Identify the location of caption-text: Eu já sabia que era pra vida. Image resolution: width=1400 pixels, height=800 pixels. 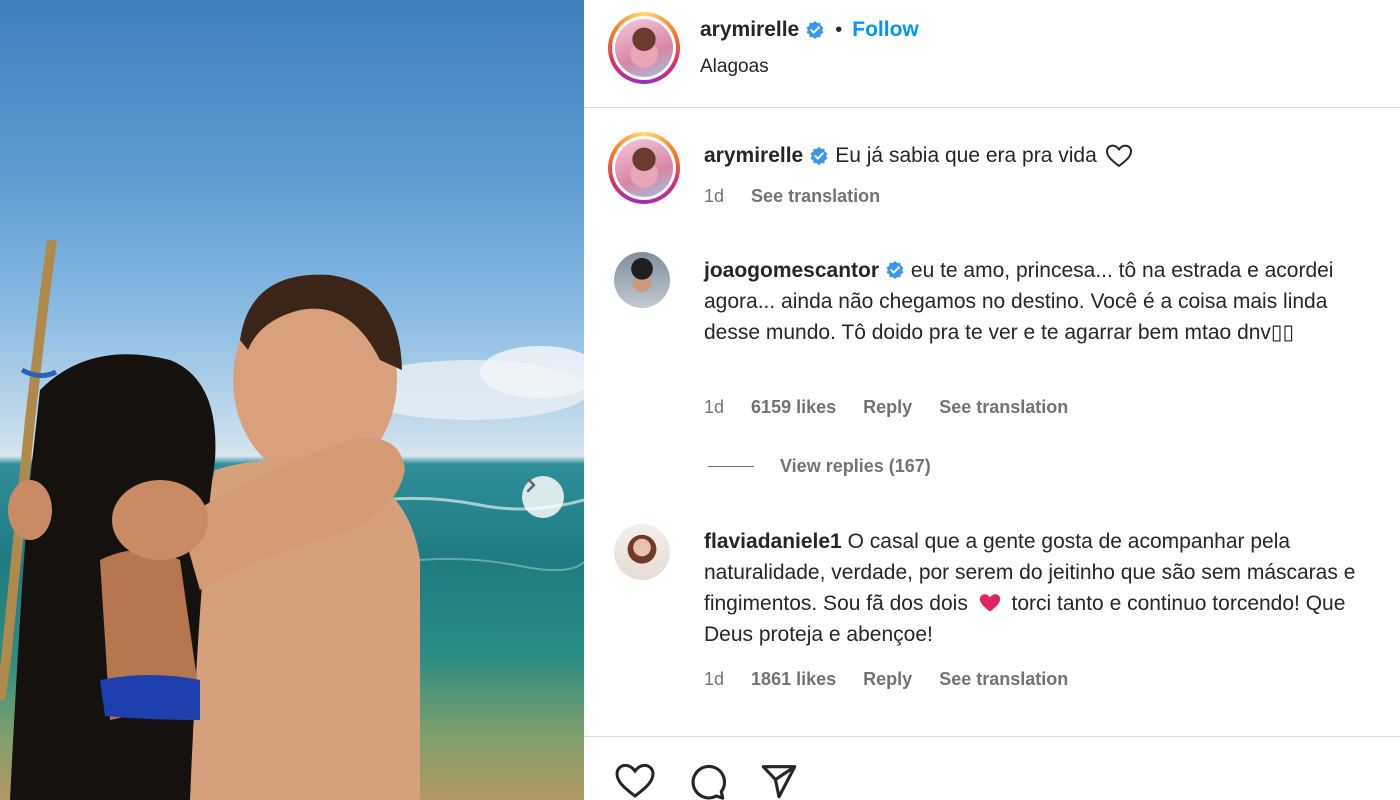
(966, 155).